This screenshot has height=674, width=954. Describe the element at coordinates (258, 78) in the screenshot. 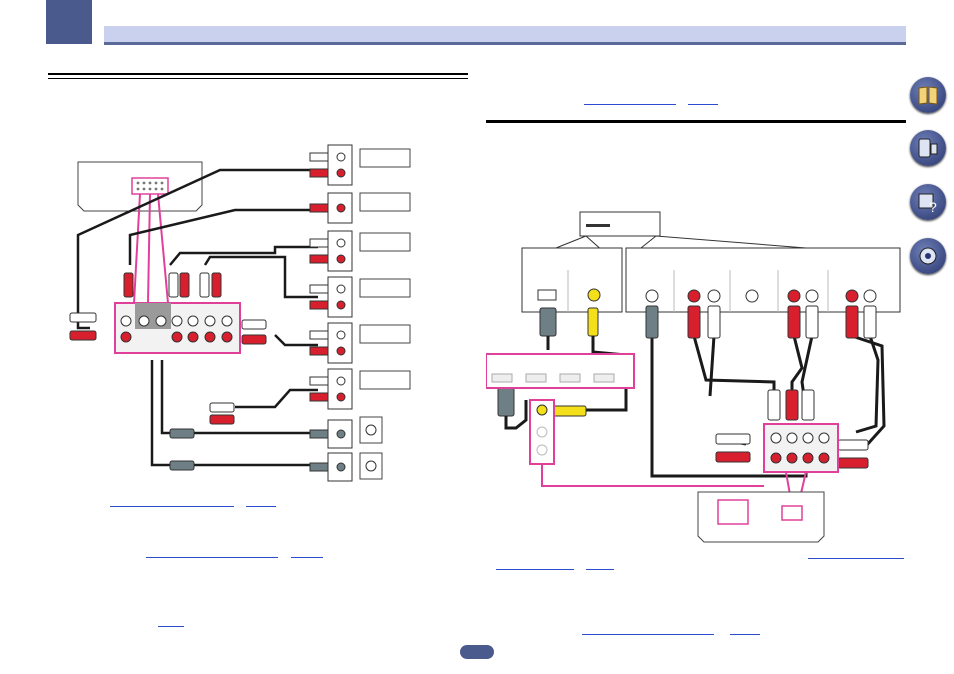

I see `section-rule-left-thin` at that location.